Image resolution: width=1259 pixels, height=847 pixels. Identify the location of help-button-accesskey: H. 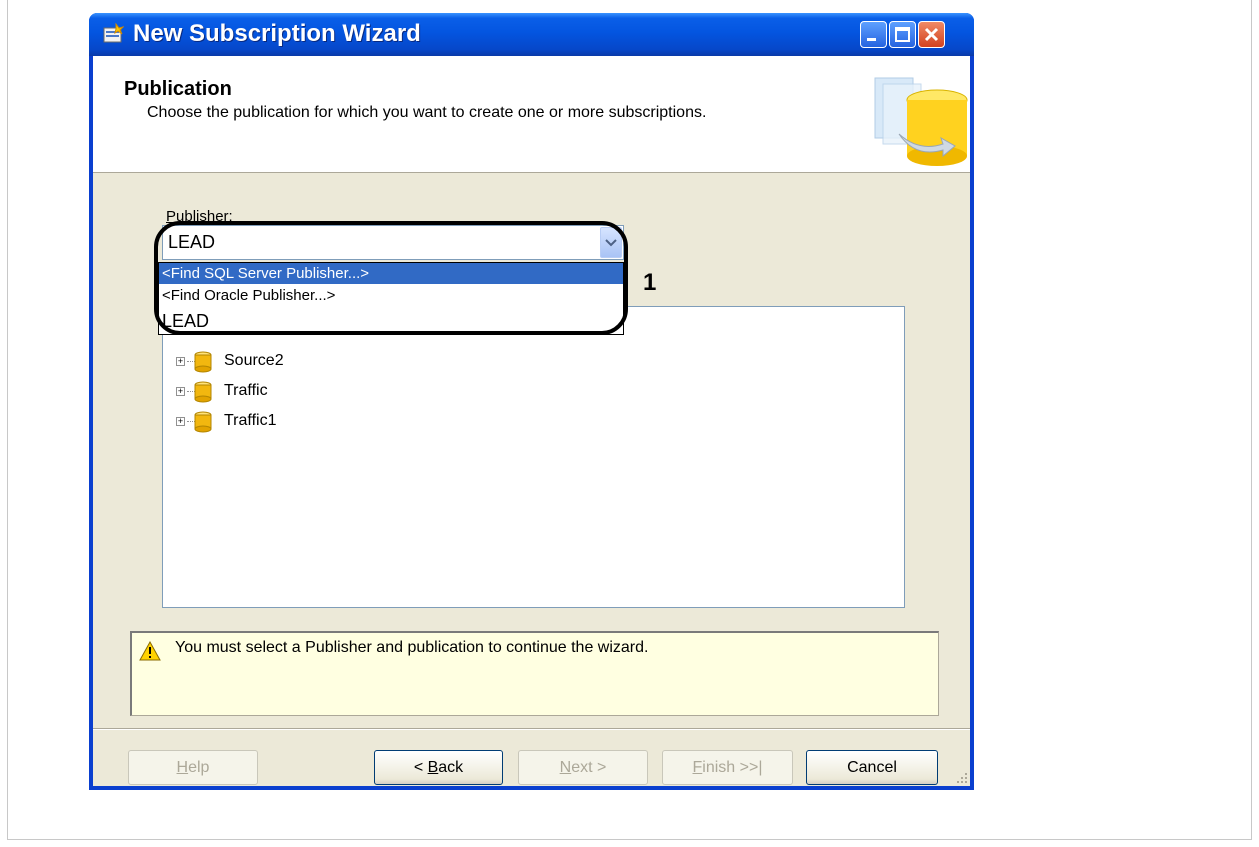
(182, 767).